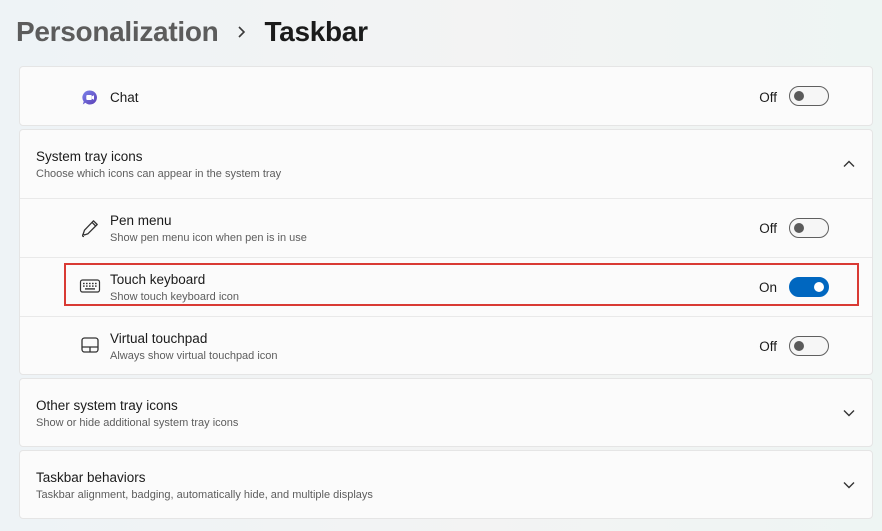 This screenshot has width=882, height=531. I want to click on touchpad-icon, so click(90, 345).